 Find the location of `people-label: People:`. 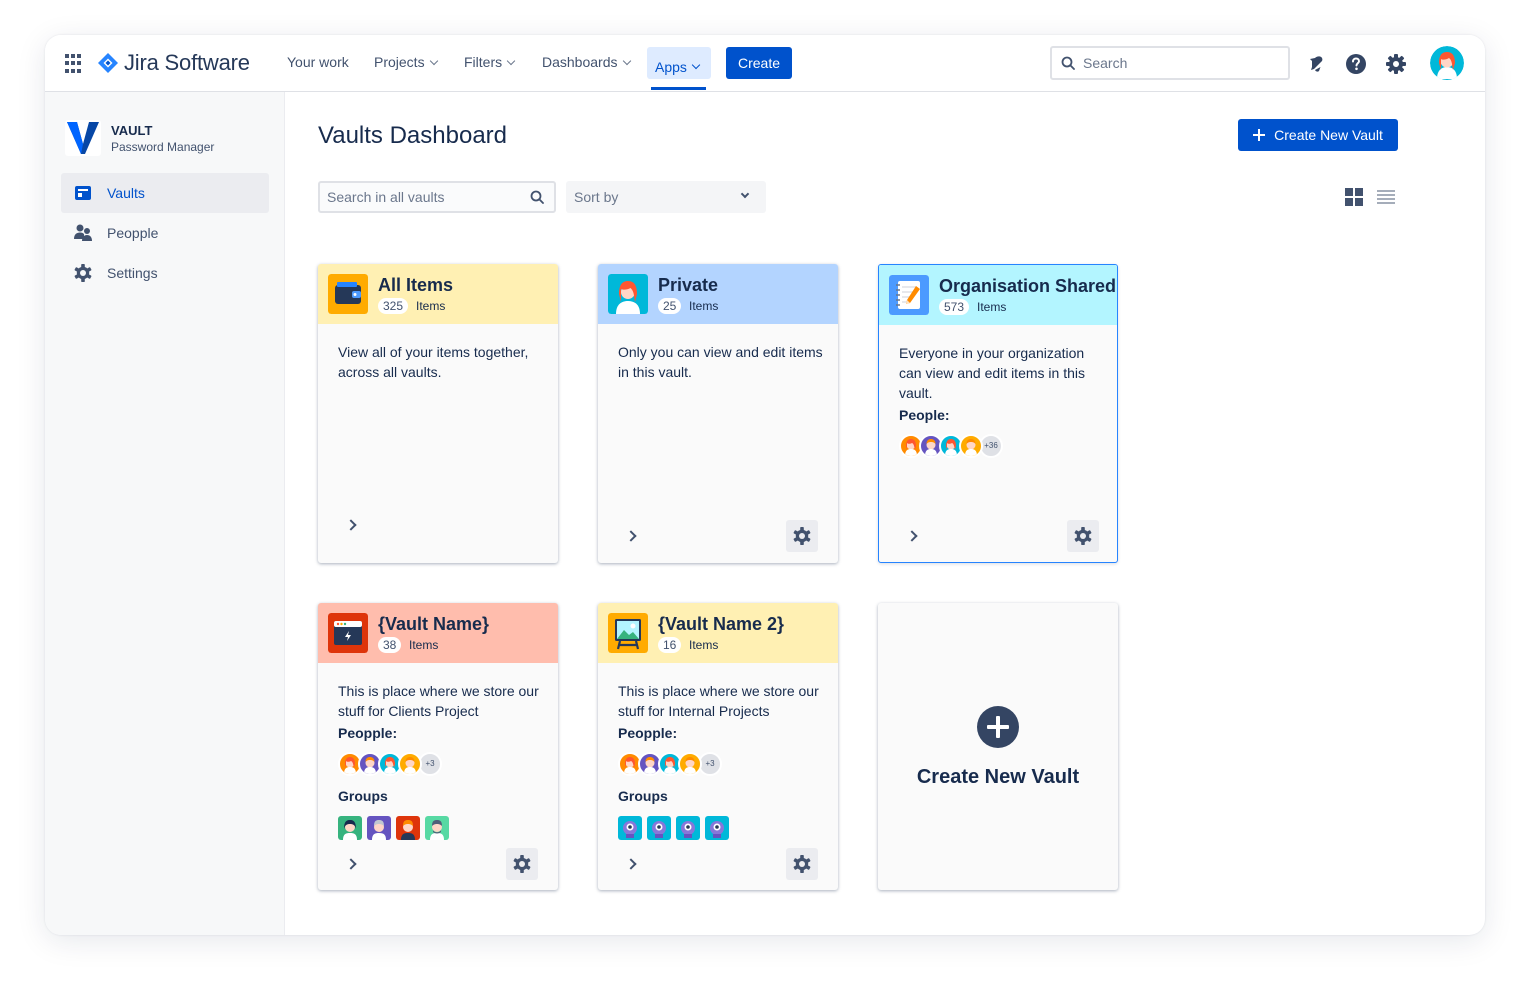

people-label: People: is located at coordinates (924, 415).